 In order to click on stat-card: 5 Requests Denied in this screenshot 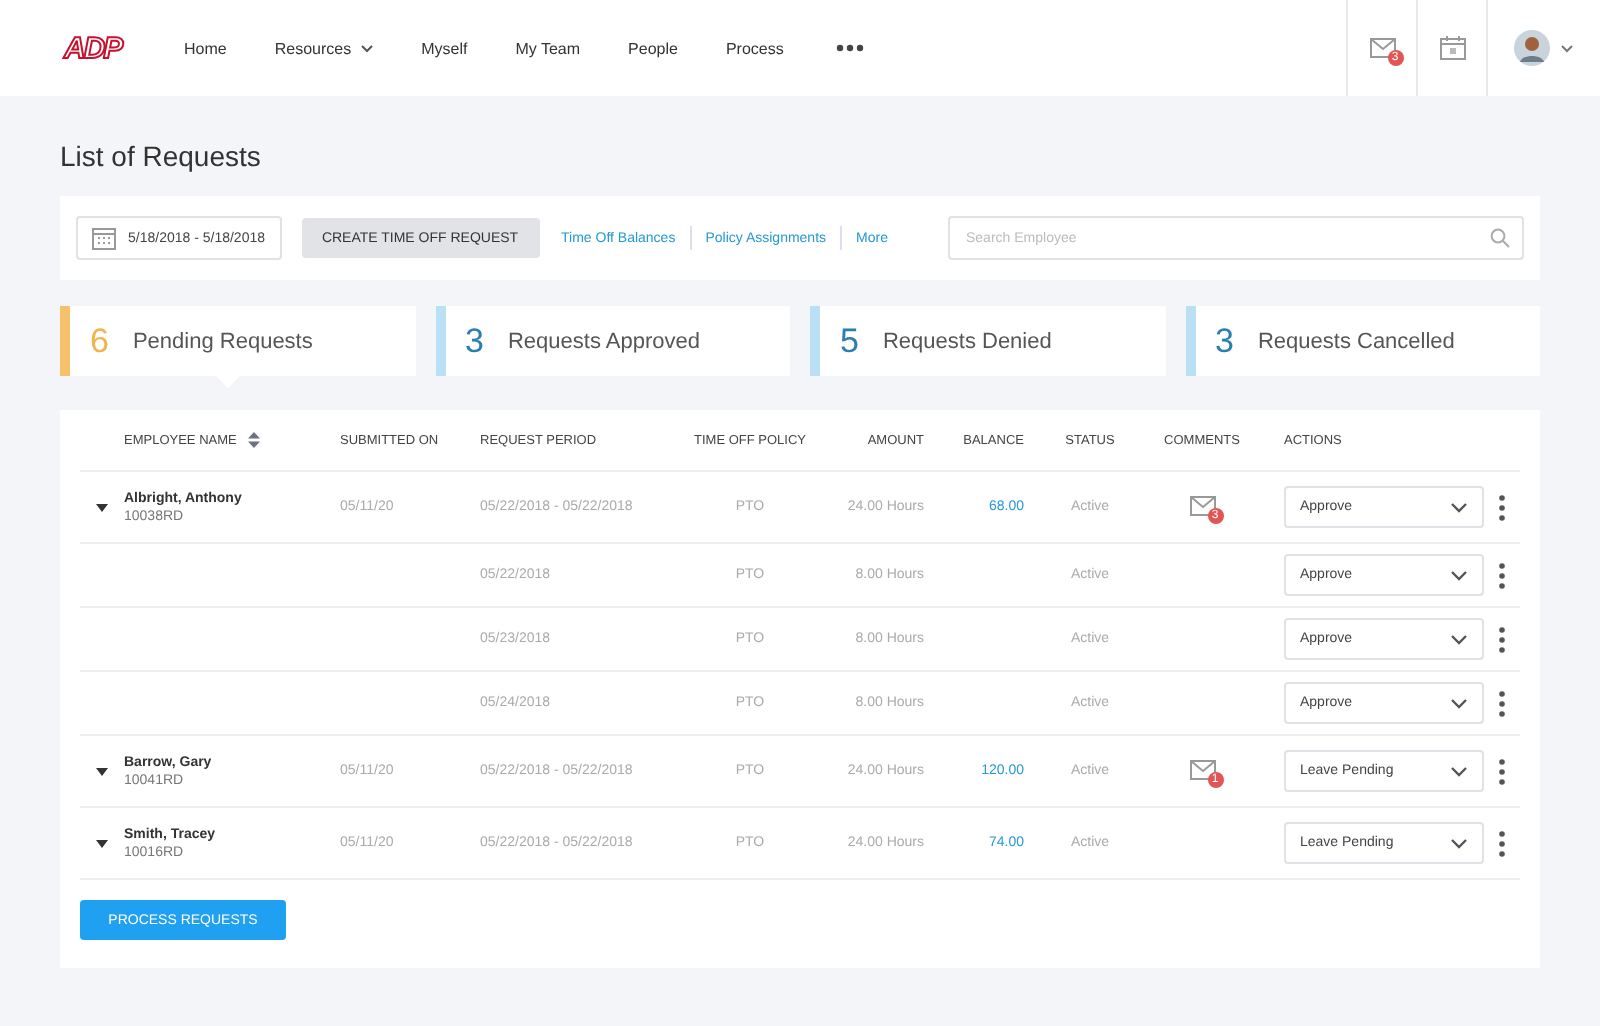, I will do `click(987, 341)`.